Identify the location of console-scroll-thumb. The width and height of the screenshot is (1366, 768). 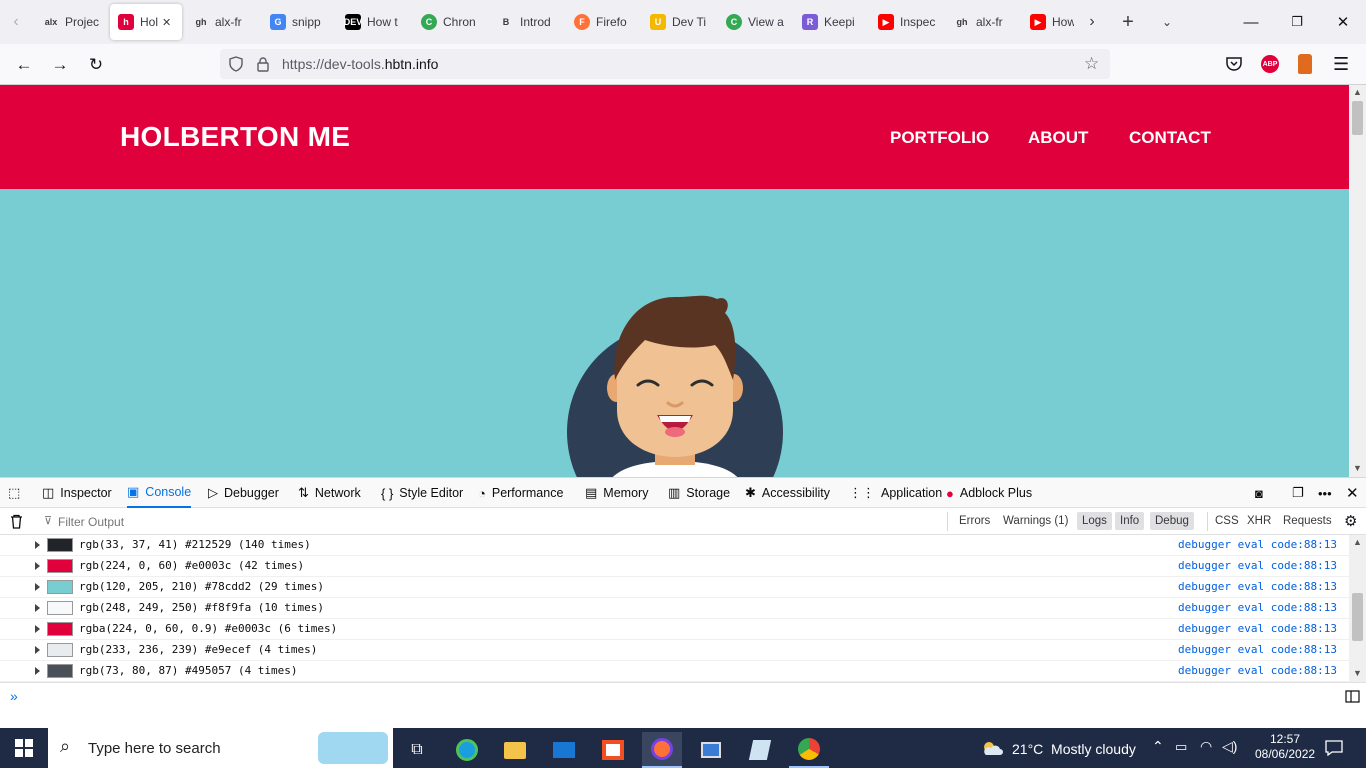
(1357, 617).